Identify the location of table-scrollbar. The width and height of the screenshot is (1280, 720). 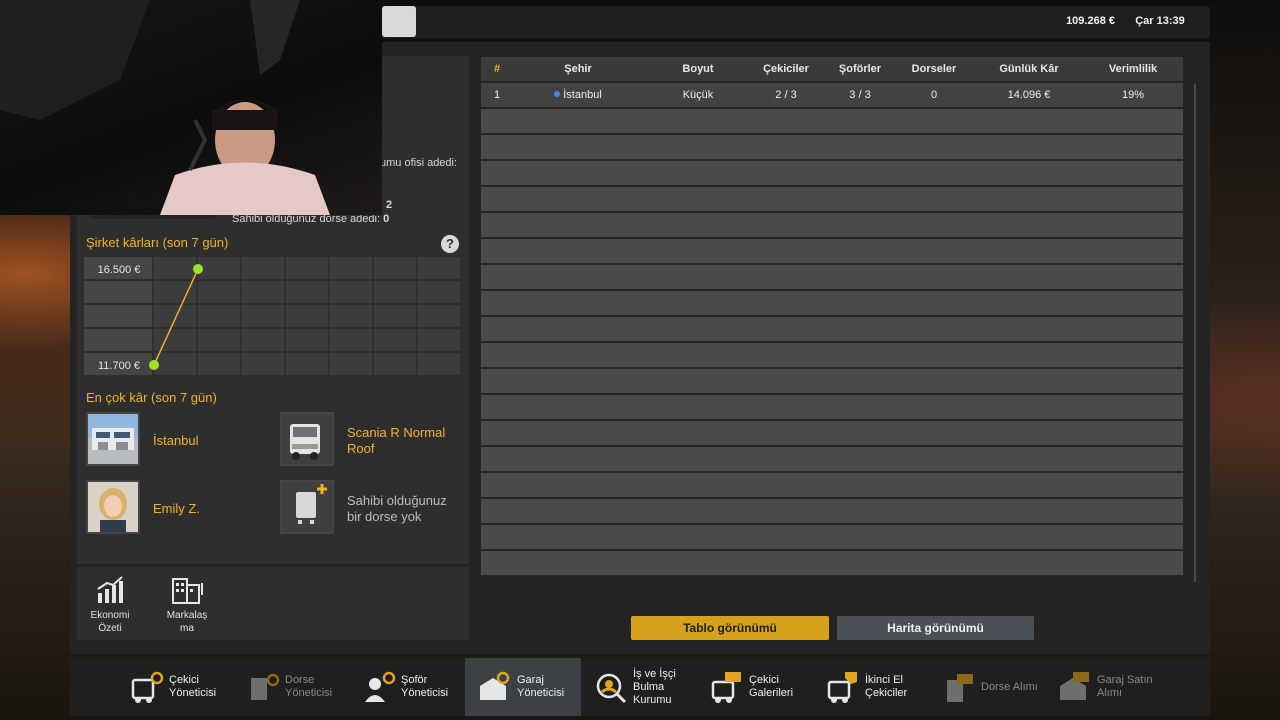
(1195, 333).